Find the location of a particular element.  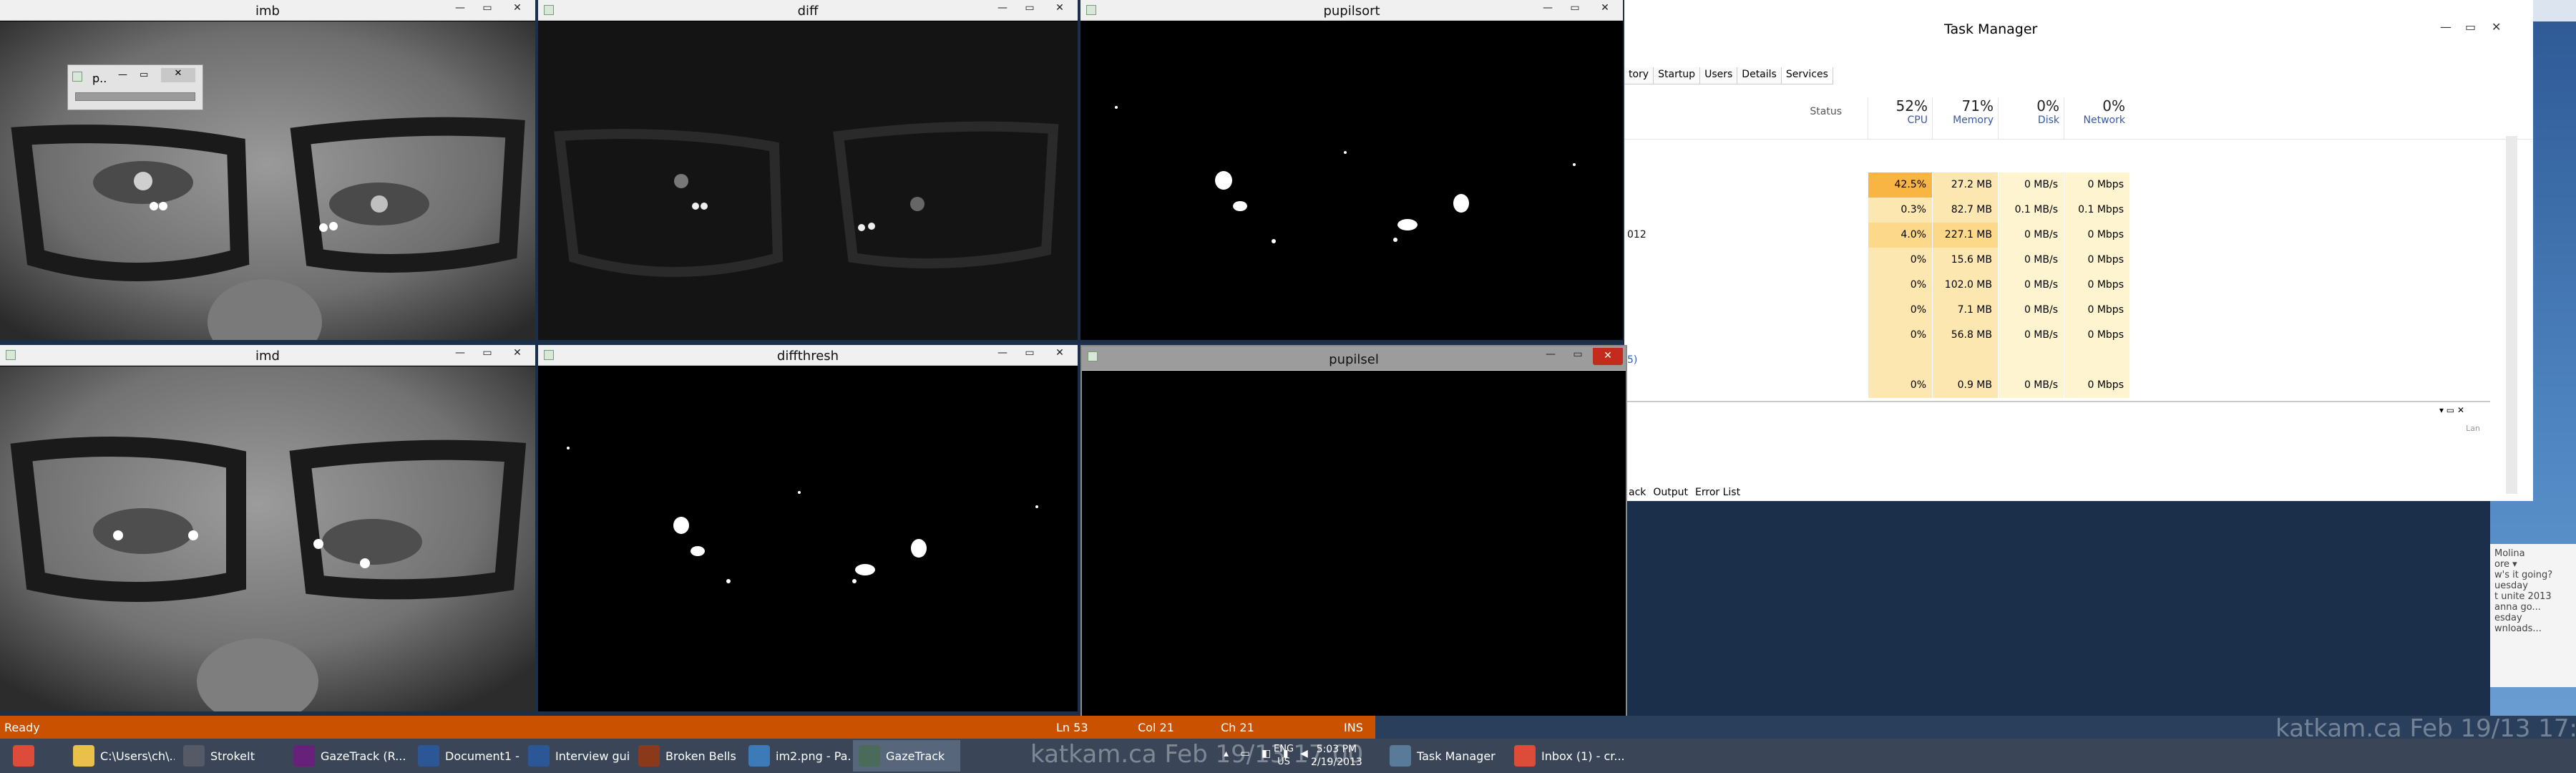

taskbar-item: StrokeIt is located at coordinates (231, 756).